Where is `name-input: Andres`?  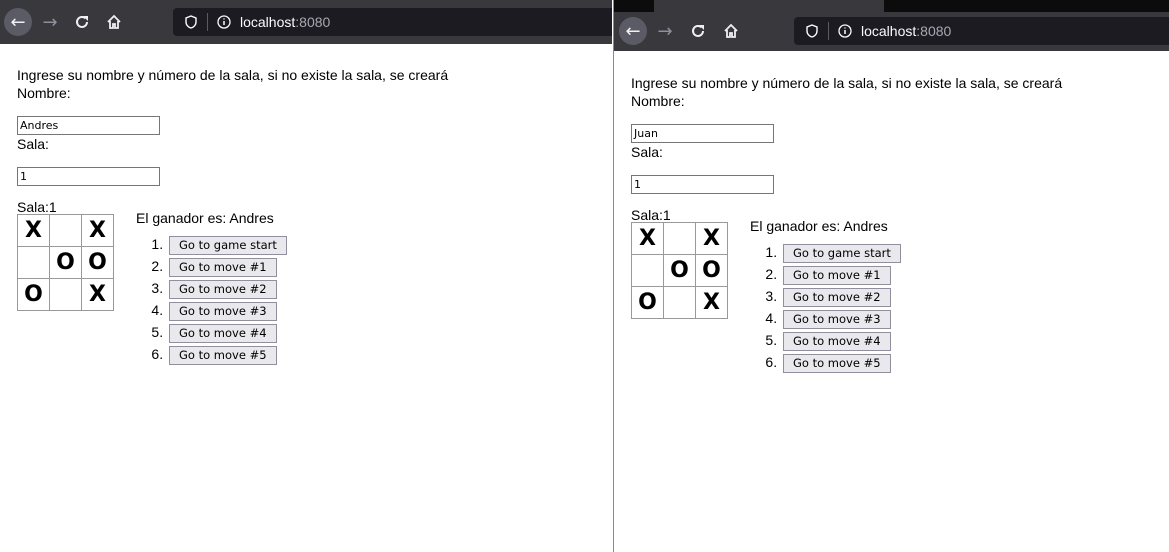 name-input: Andres is located at coordinates (88, 125).